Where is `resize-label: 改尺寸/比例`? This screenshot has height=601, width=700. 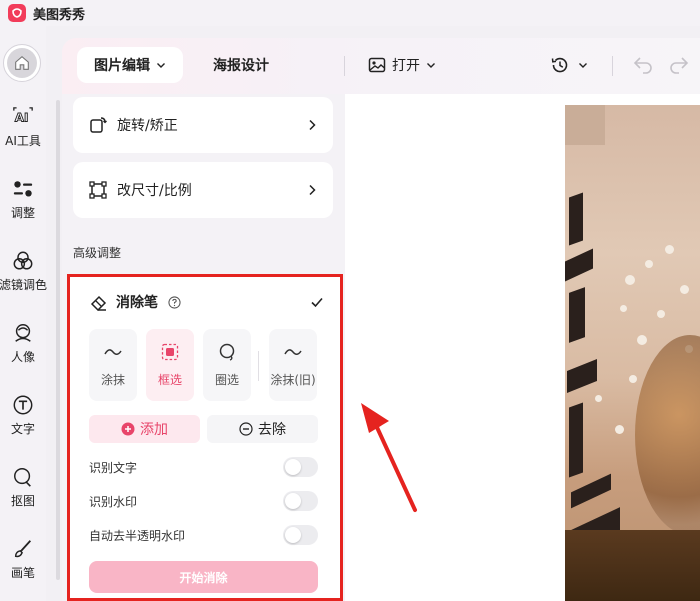
resize-label: 改尺寸/比例 is located at coordinates (154, 191).